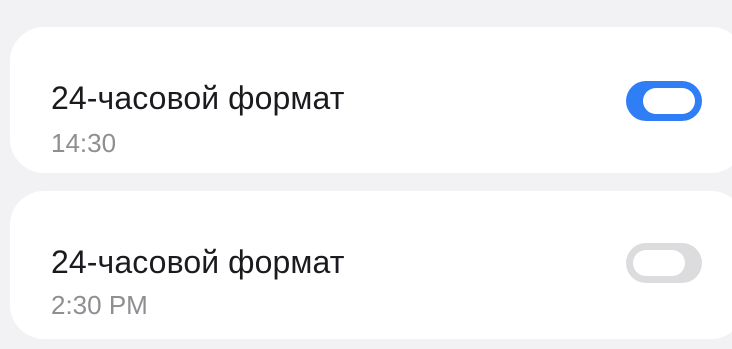 Image resolution: width=732 pixels, height=349 pixels. What do you see at coordinates (99, 305) in the screenshot?
I see `setting-example-time: 2:30 PM` at bounding box center [99, 305].